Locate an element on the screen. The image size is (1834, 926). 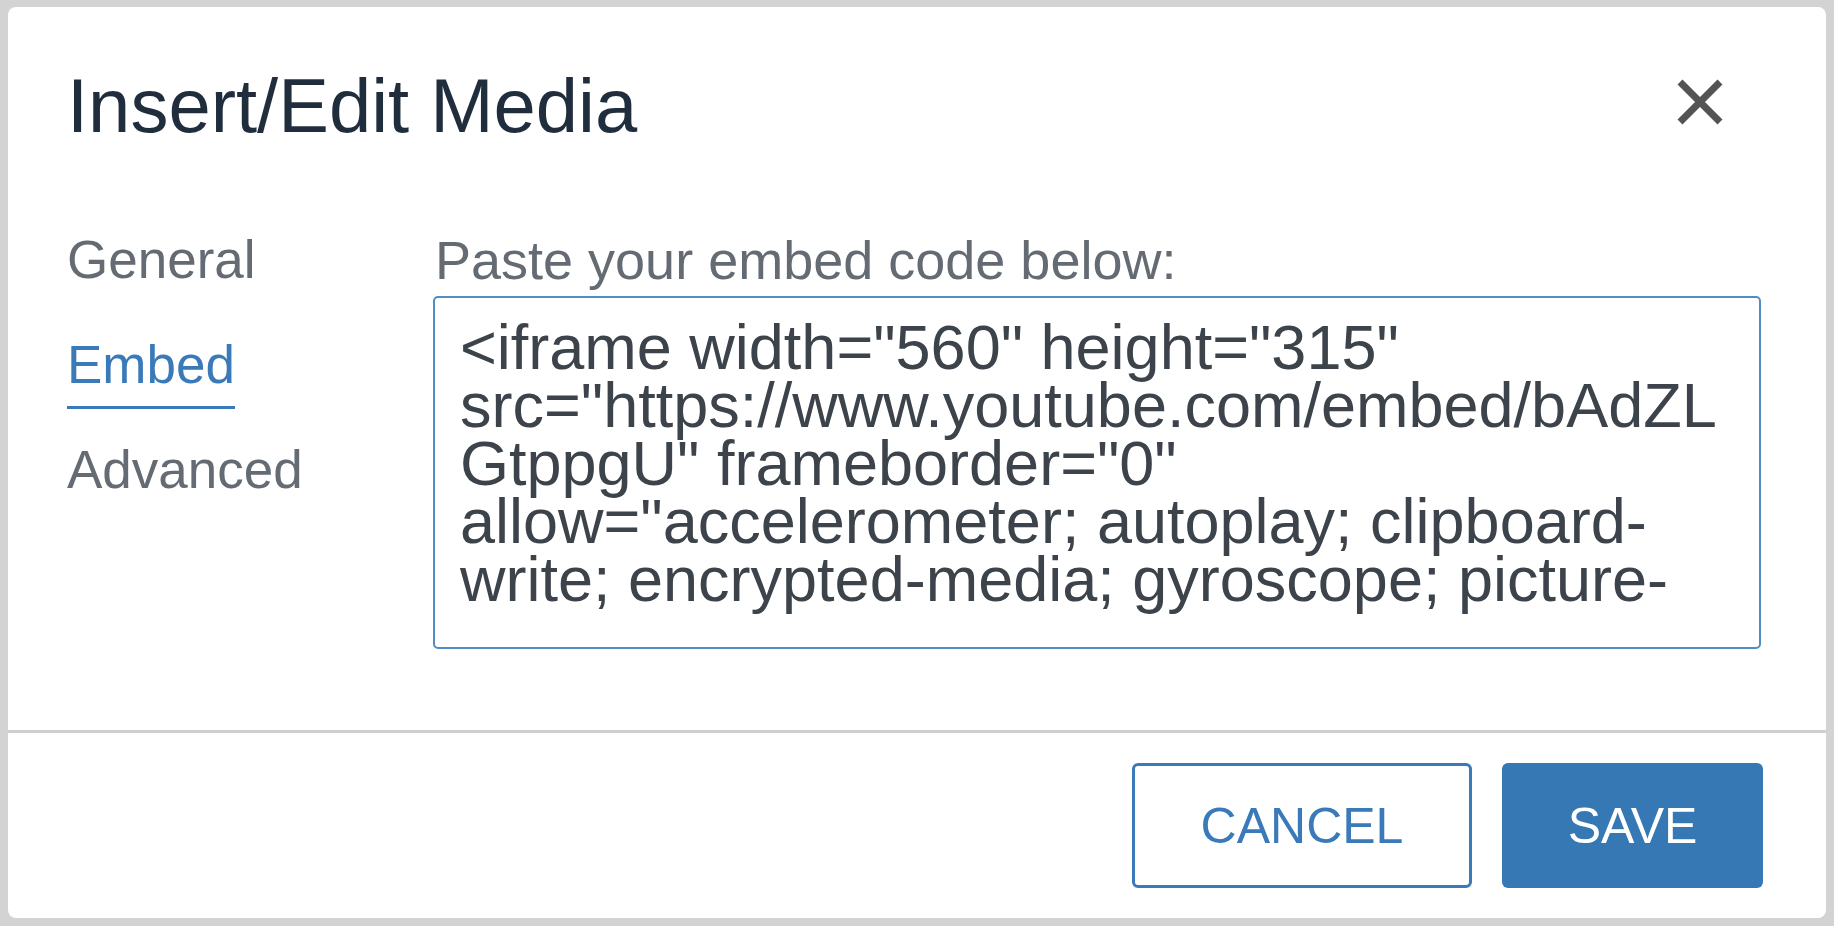
close-icon is located at coordinates (1700, 102).